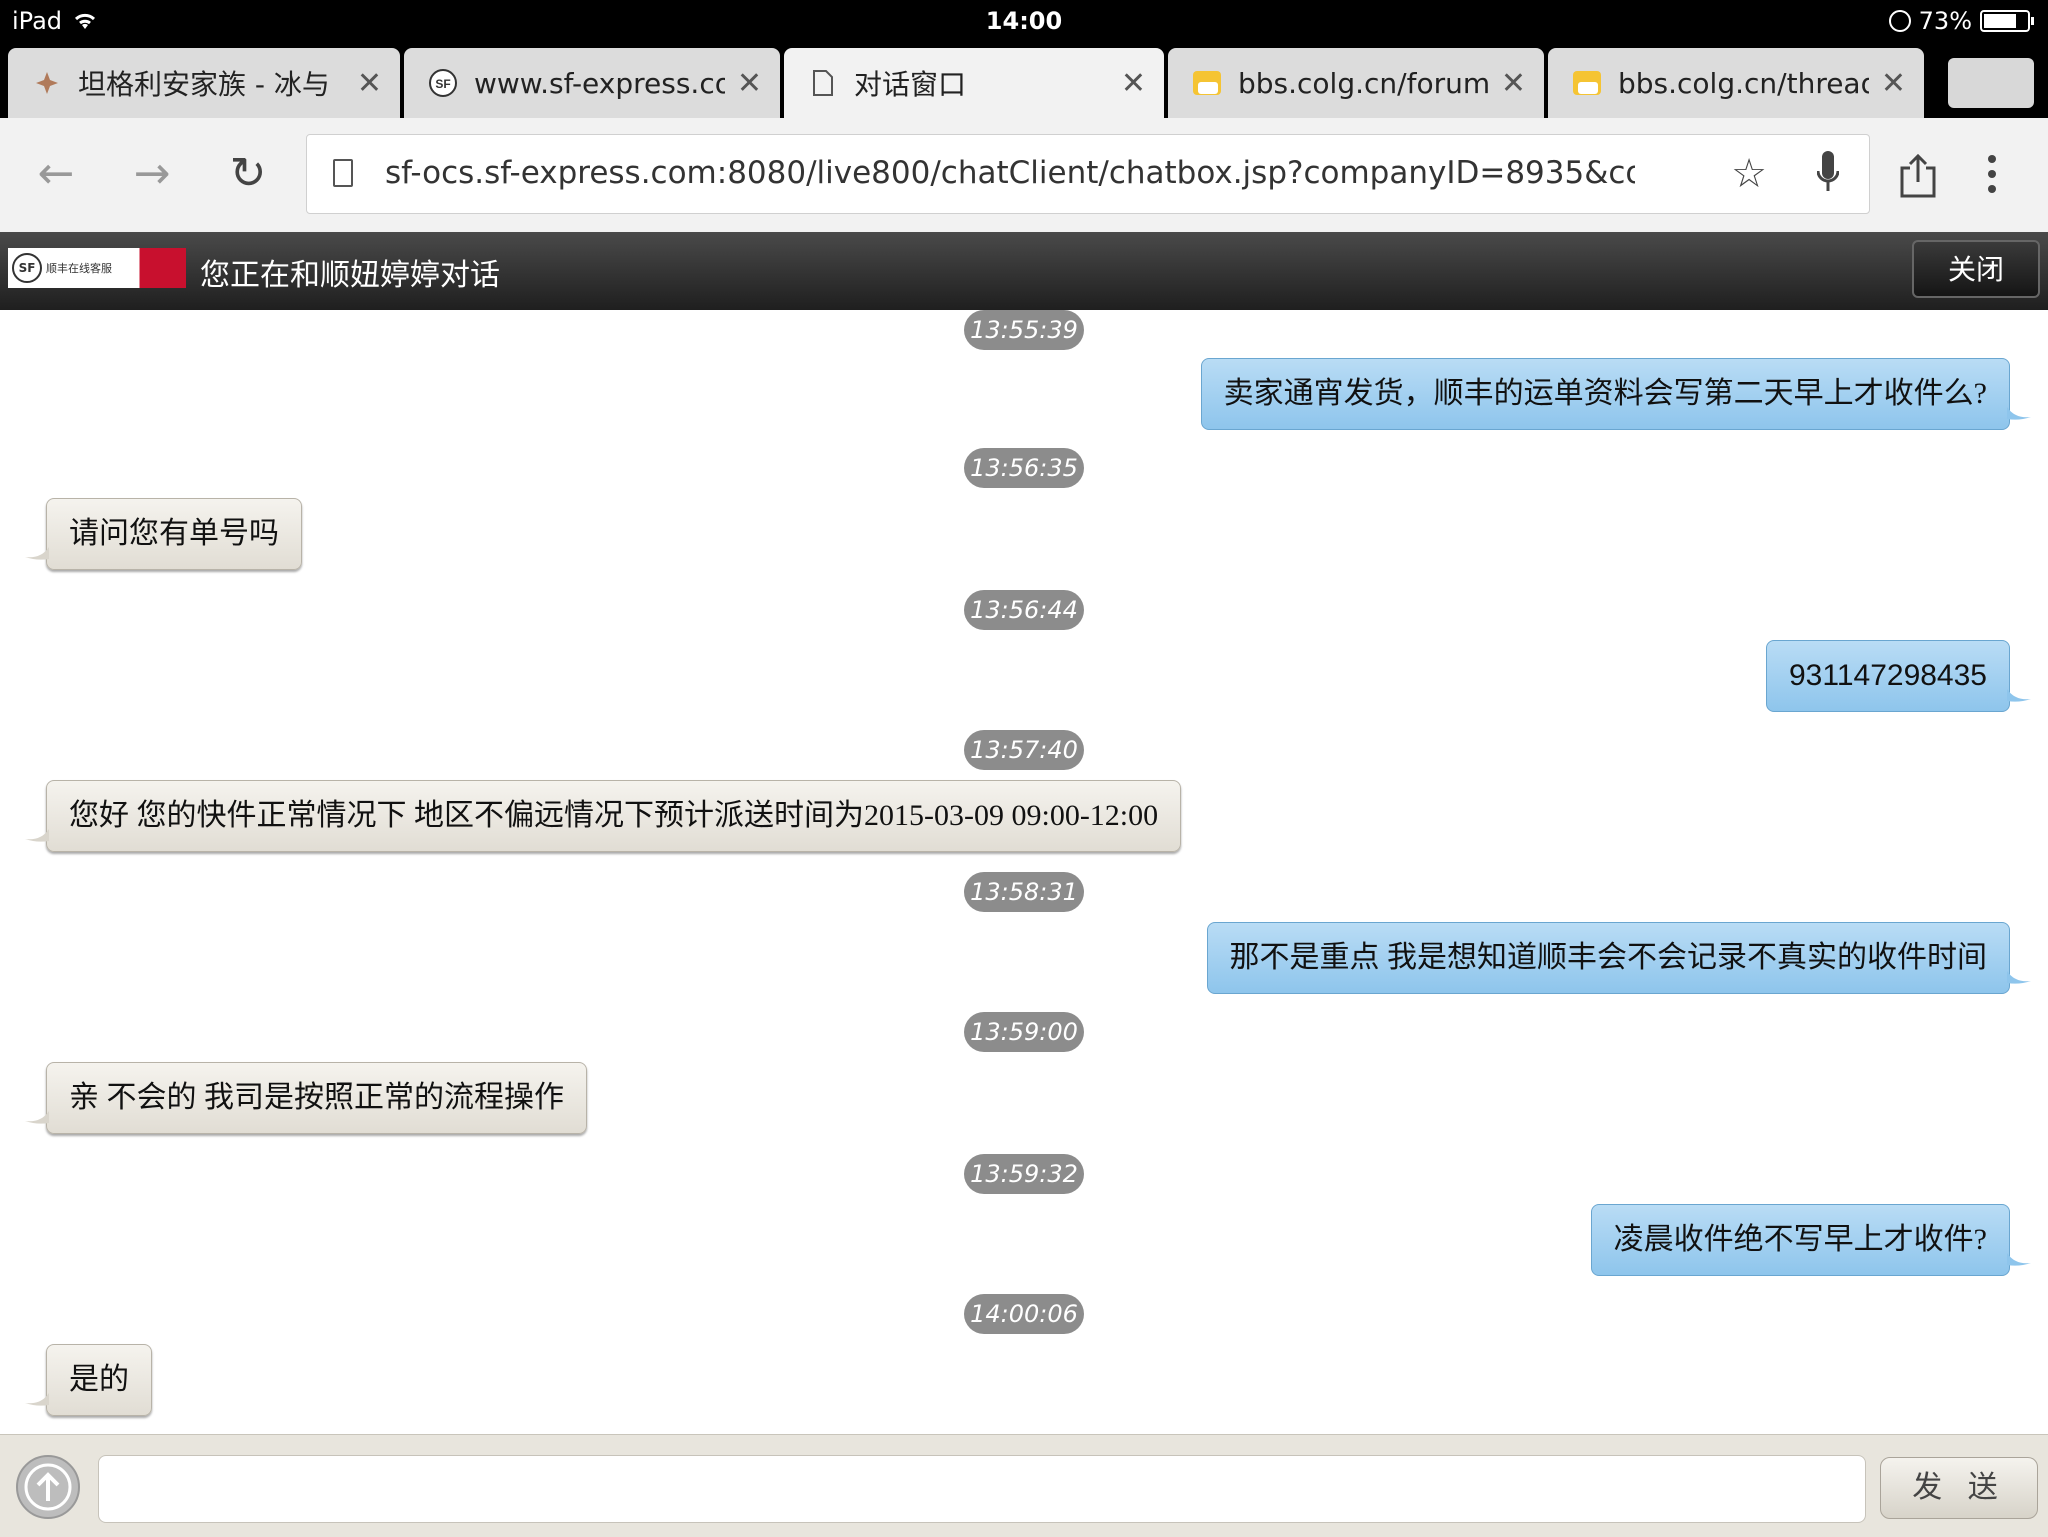 This screenshot has width=2048, height=1537. I want to click on tab-title: 坦格利安家族 - 冰与, so click(204, 84).